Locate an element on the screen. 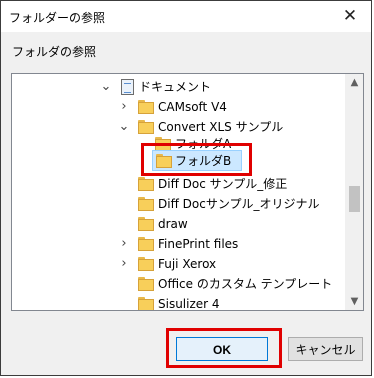  tree-item-diff-doc-original: Diff Docサンプル_オリジナル is located at coordinates (179, 204).